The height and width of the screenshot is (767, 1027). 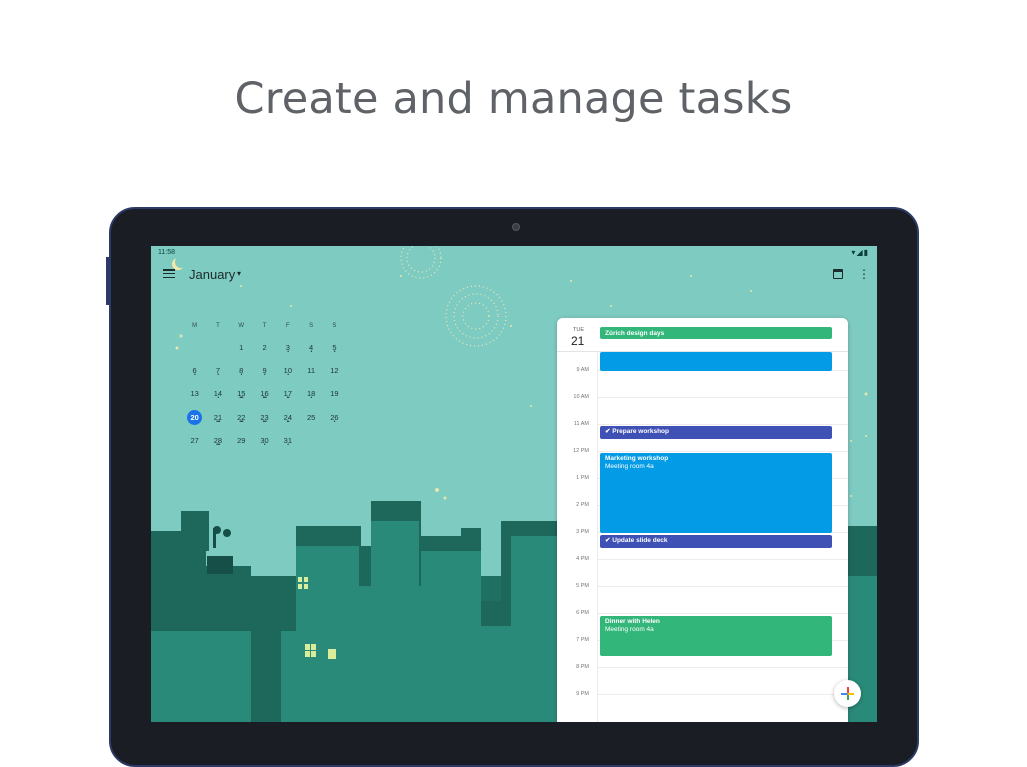 What do you see at coordinates (264, 347) in the screenshot?
I see `day-number: 2` at bounding box center [264, 347].